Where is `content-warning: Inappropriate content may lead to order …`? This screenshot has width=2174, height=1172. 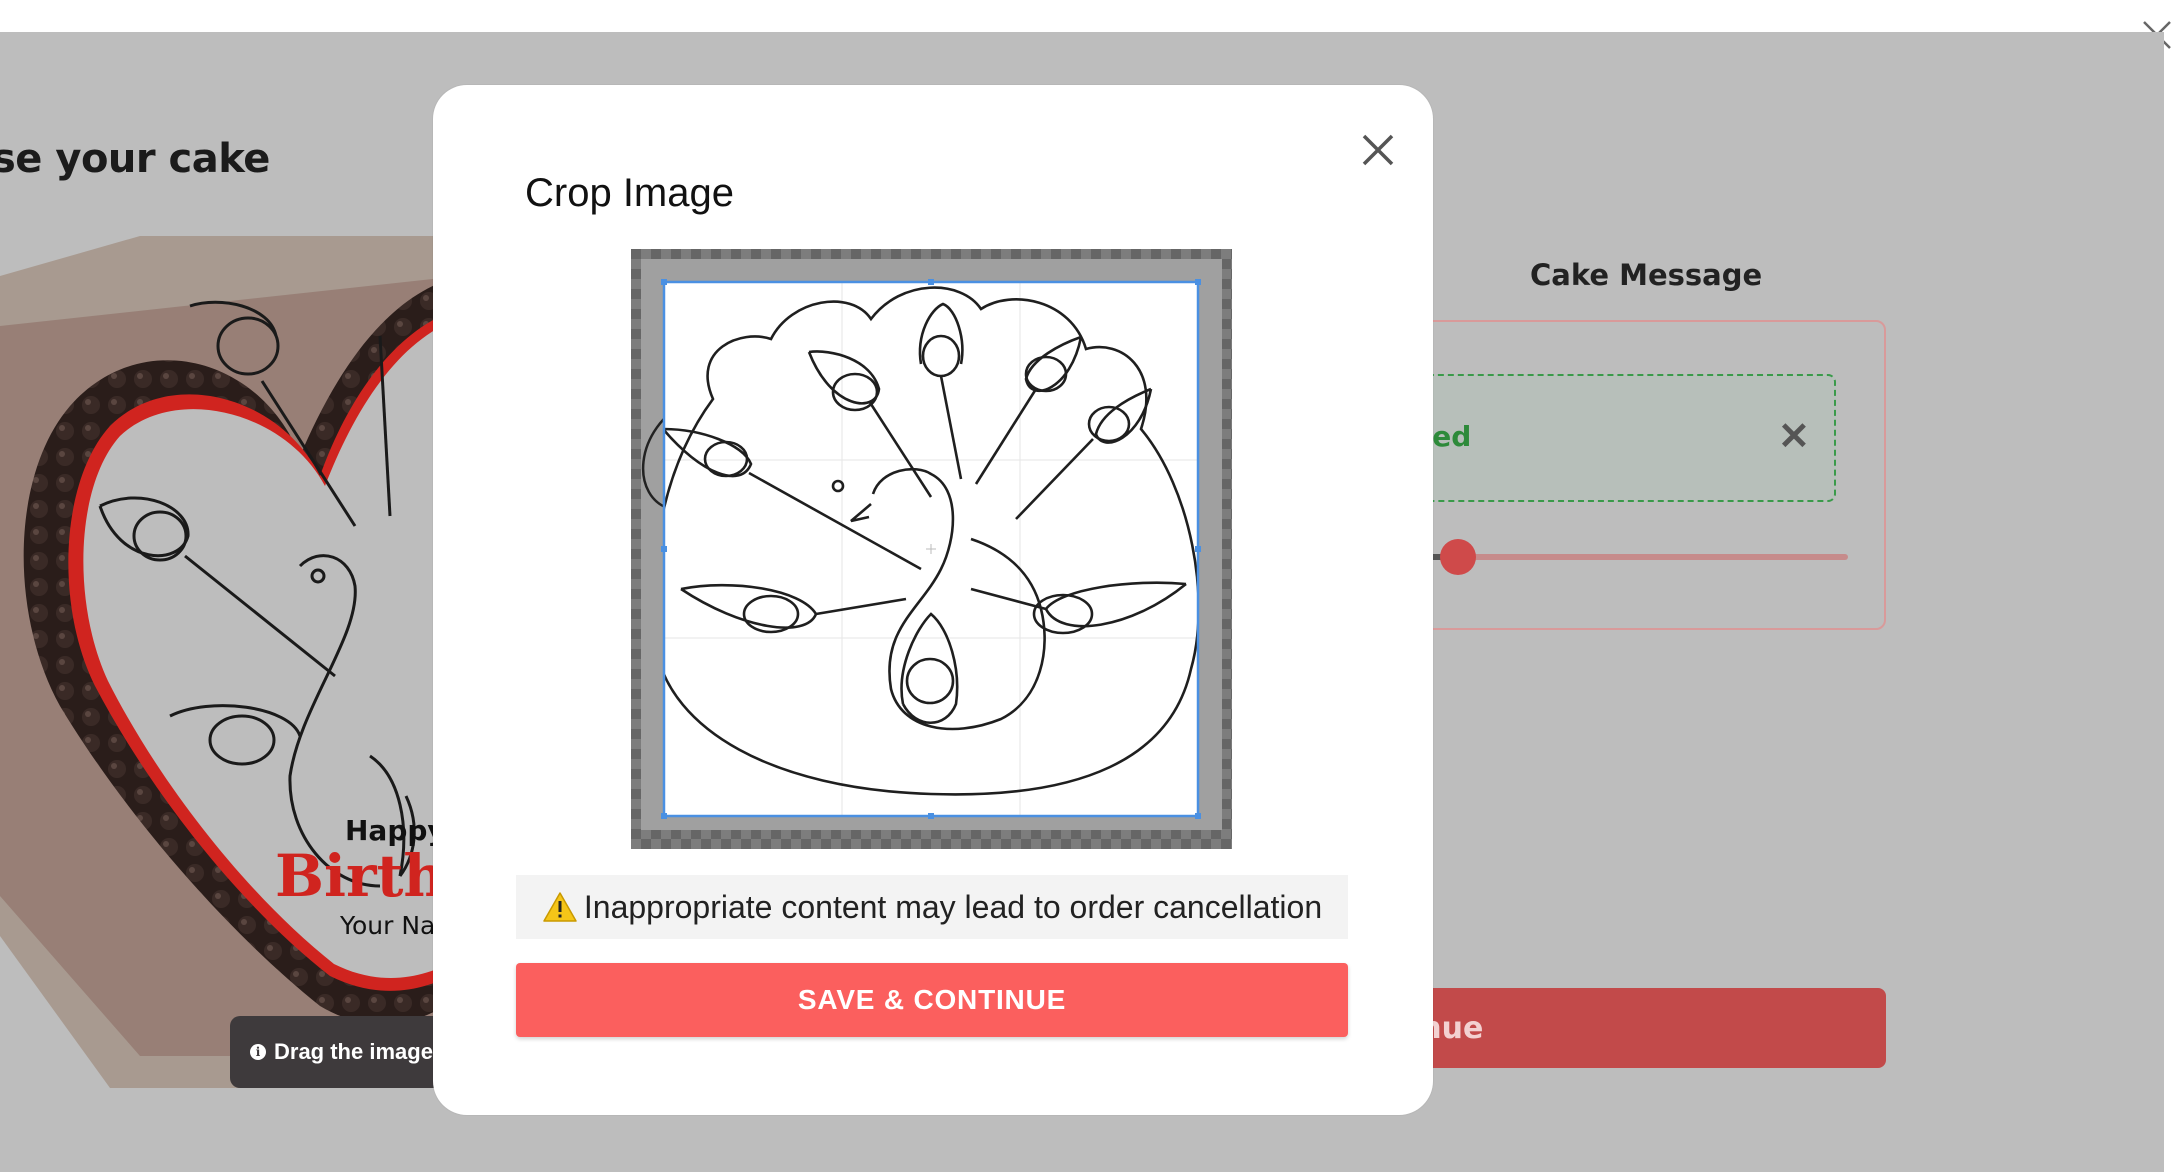 content-warning: Inappropriate content may lead to order … is located at coordinates (932, 907).